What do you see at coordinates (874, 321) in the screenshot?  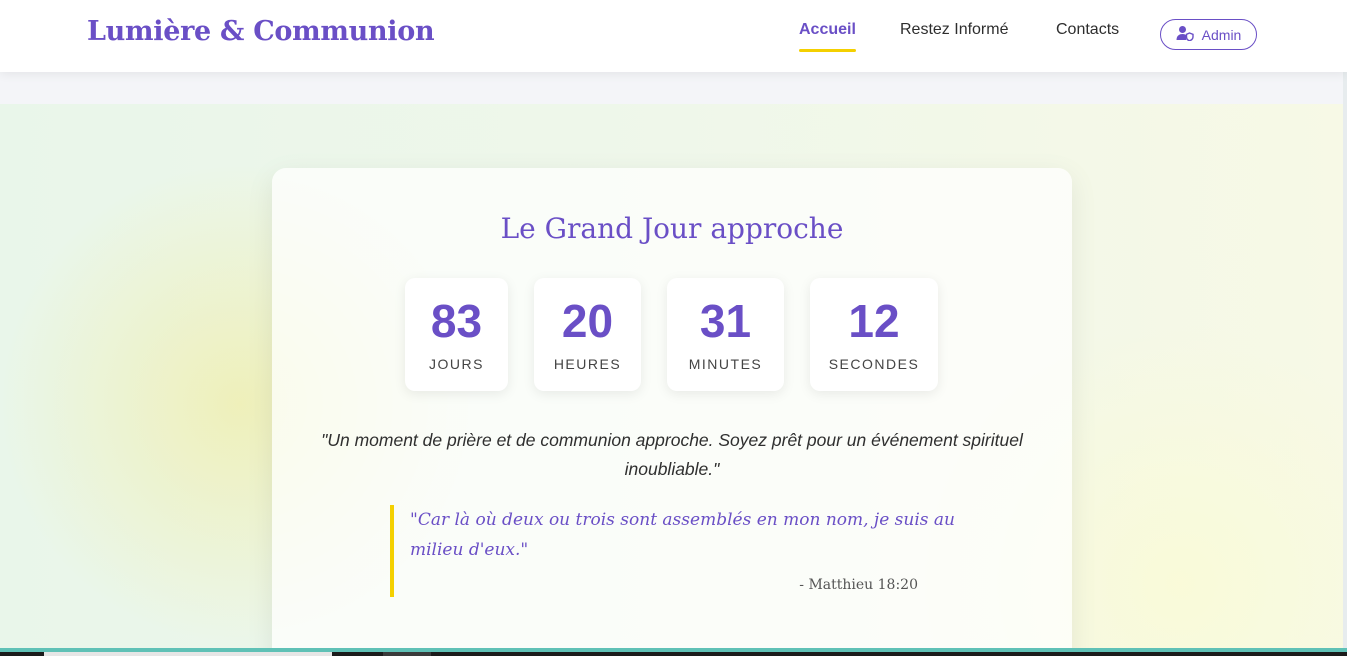 I see `seconds-value: 12` at bounding box center [874, 321].